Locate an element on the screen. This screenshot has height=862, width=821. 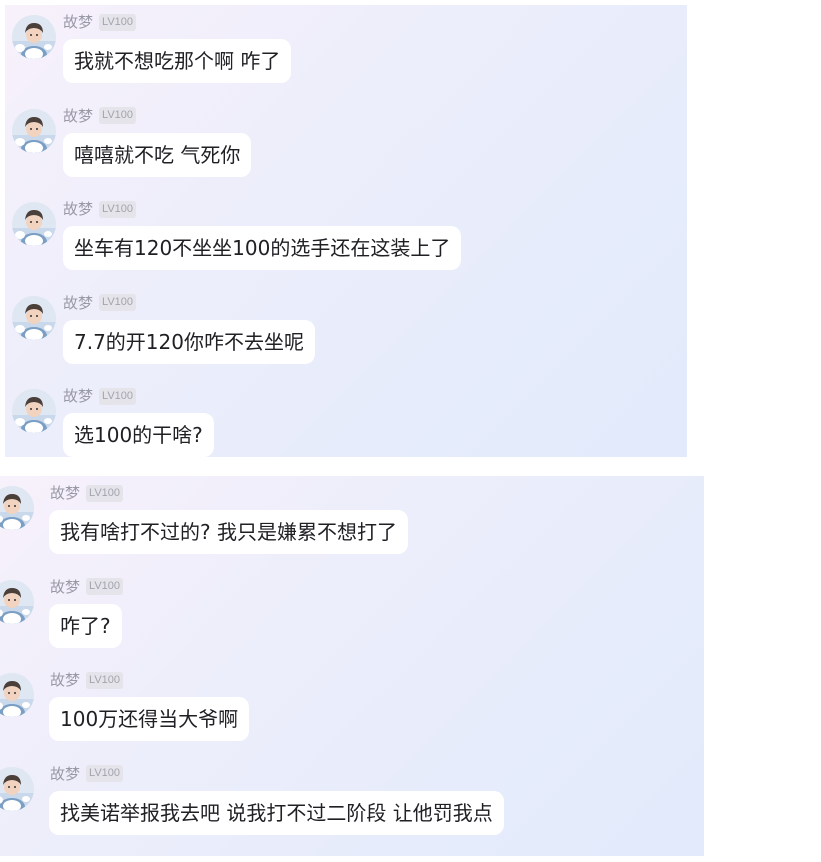
chat-message: 故梦 LV100 选100的干啥? is located at coordinates (346, 418).